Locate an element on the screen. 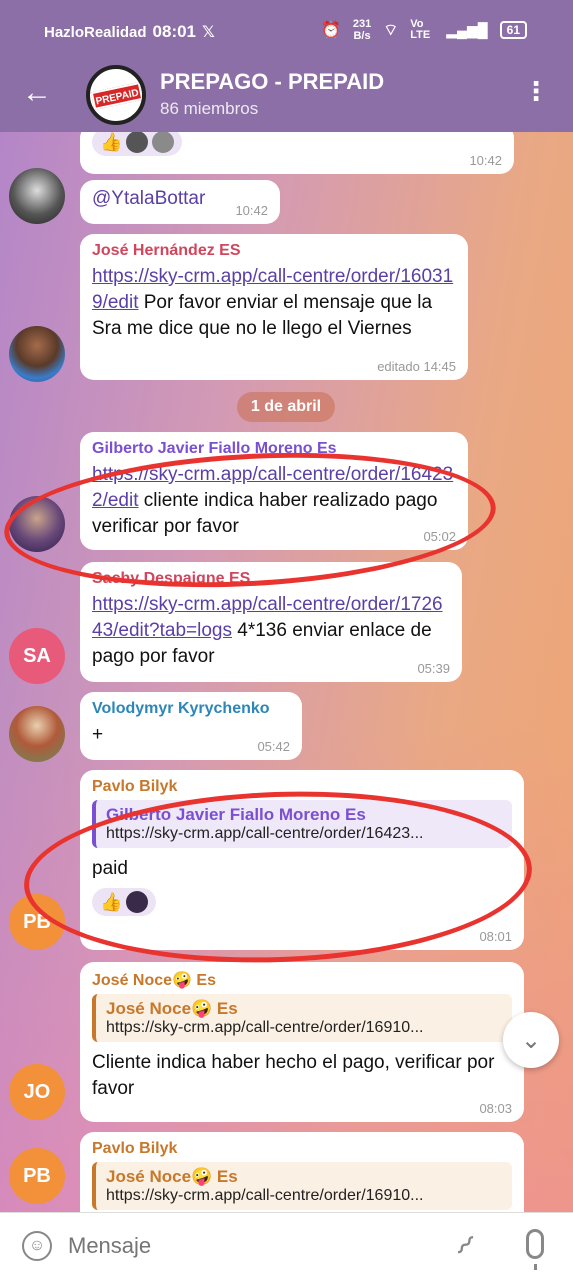  message-time: editado 14:45 is located at coordinates (416, 366).